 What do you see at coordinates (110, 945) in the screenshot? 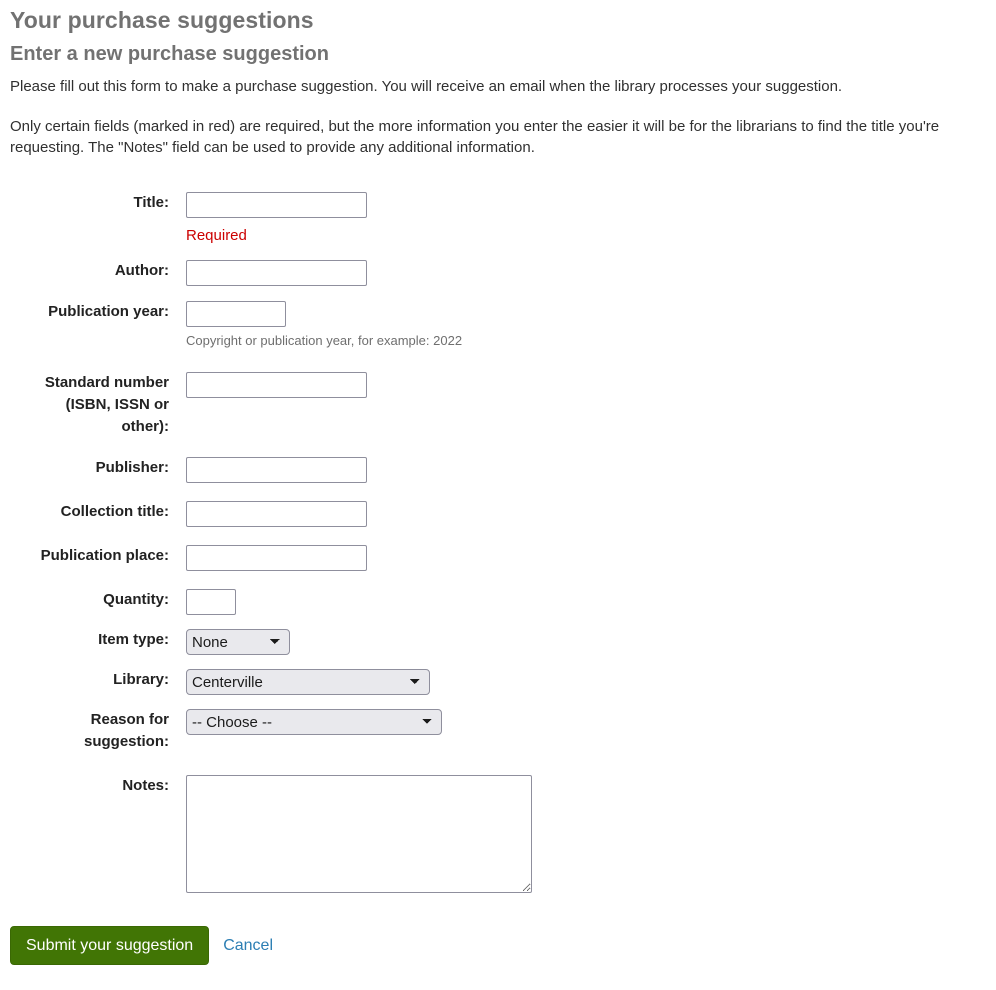
I see `submit-suggestion-button: Submit your suggestion` at bounding box center [110, 945].